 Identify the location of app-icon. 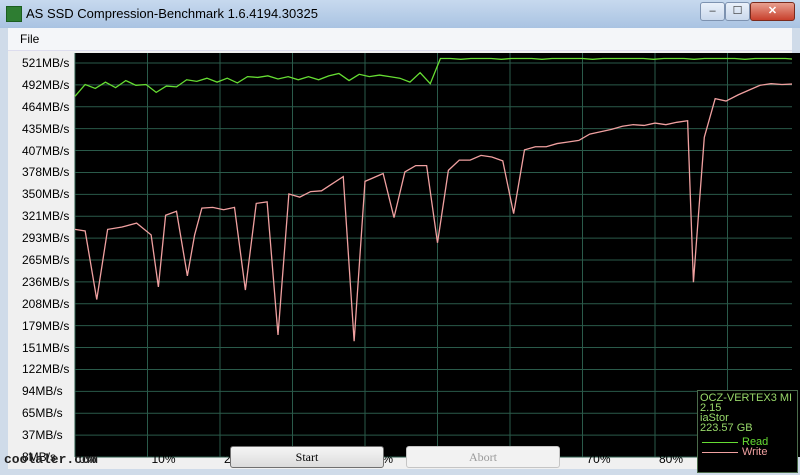
(14, 14).